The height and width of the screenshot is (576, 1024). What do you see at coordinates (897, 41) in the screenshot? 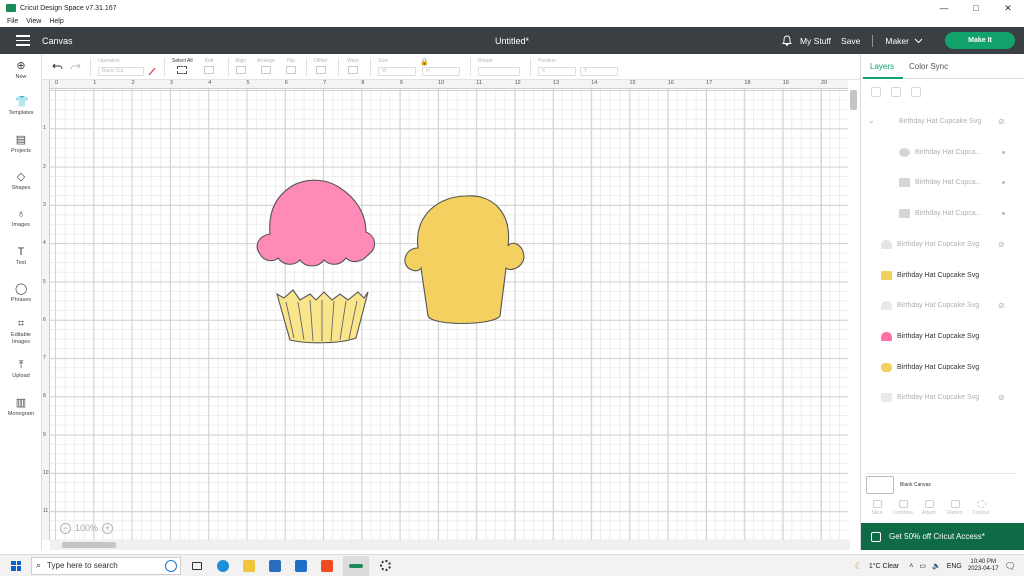
I see `machine-select: Maker` at bounding box center [897, 41].